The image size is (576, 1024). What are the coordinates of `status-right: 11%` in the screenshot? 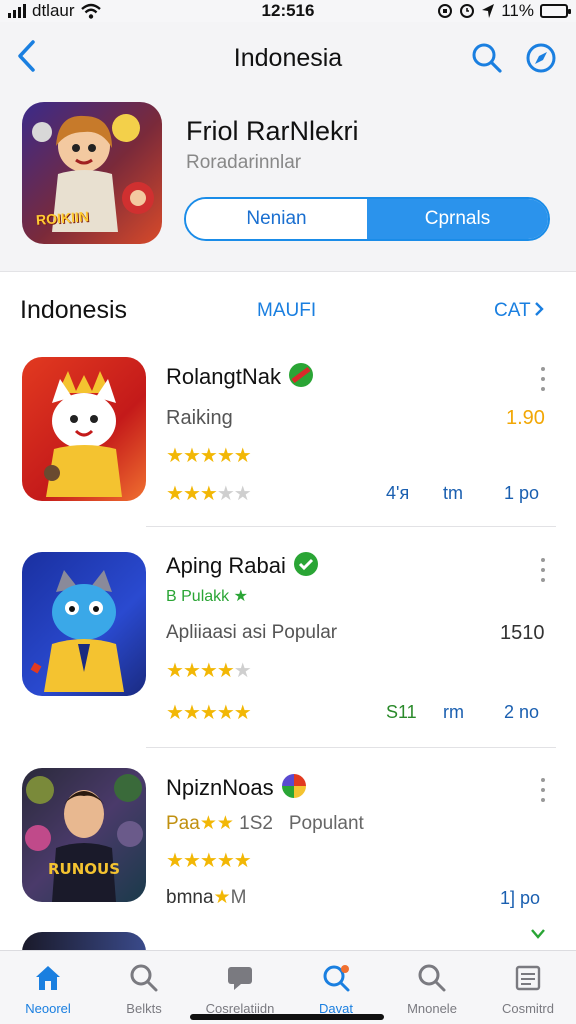 It's located at (504, 11).